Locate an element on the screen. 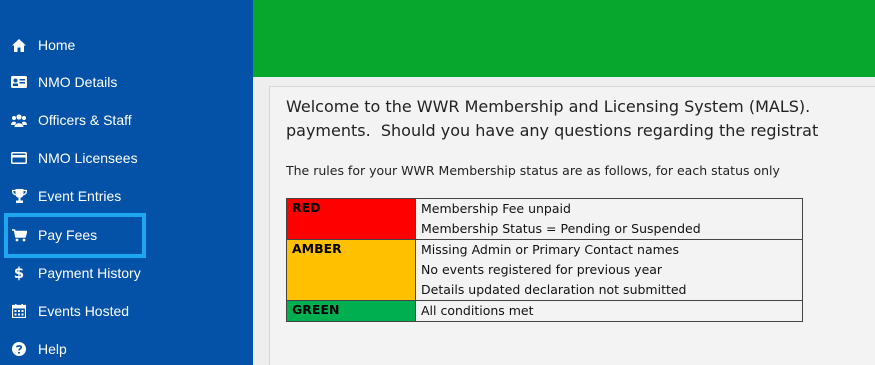 The height and width of the screenshot is (365, 875). status-green-cell: GREEN is located at coordinates (351, 311).